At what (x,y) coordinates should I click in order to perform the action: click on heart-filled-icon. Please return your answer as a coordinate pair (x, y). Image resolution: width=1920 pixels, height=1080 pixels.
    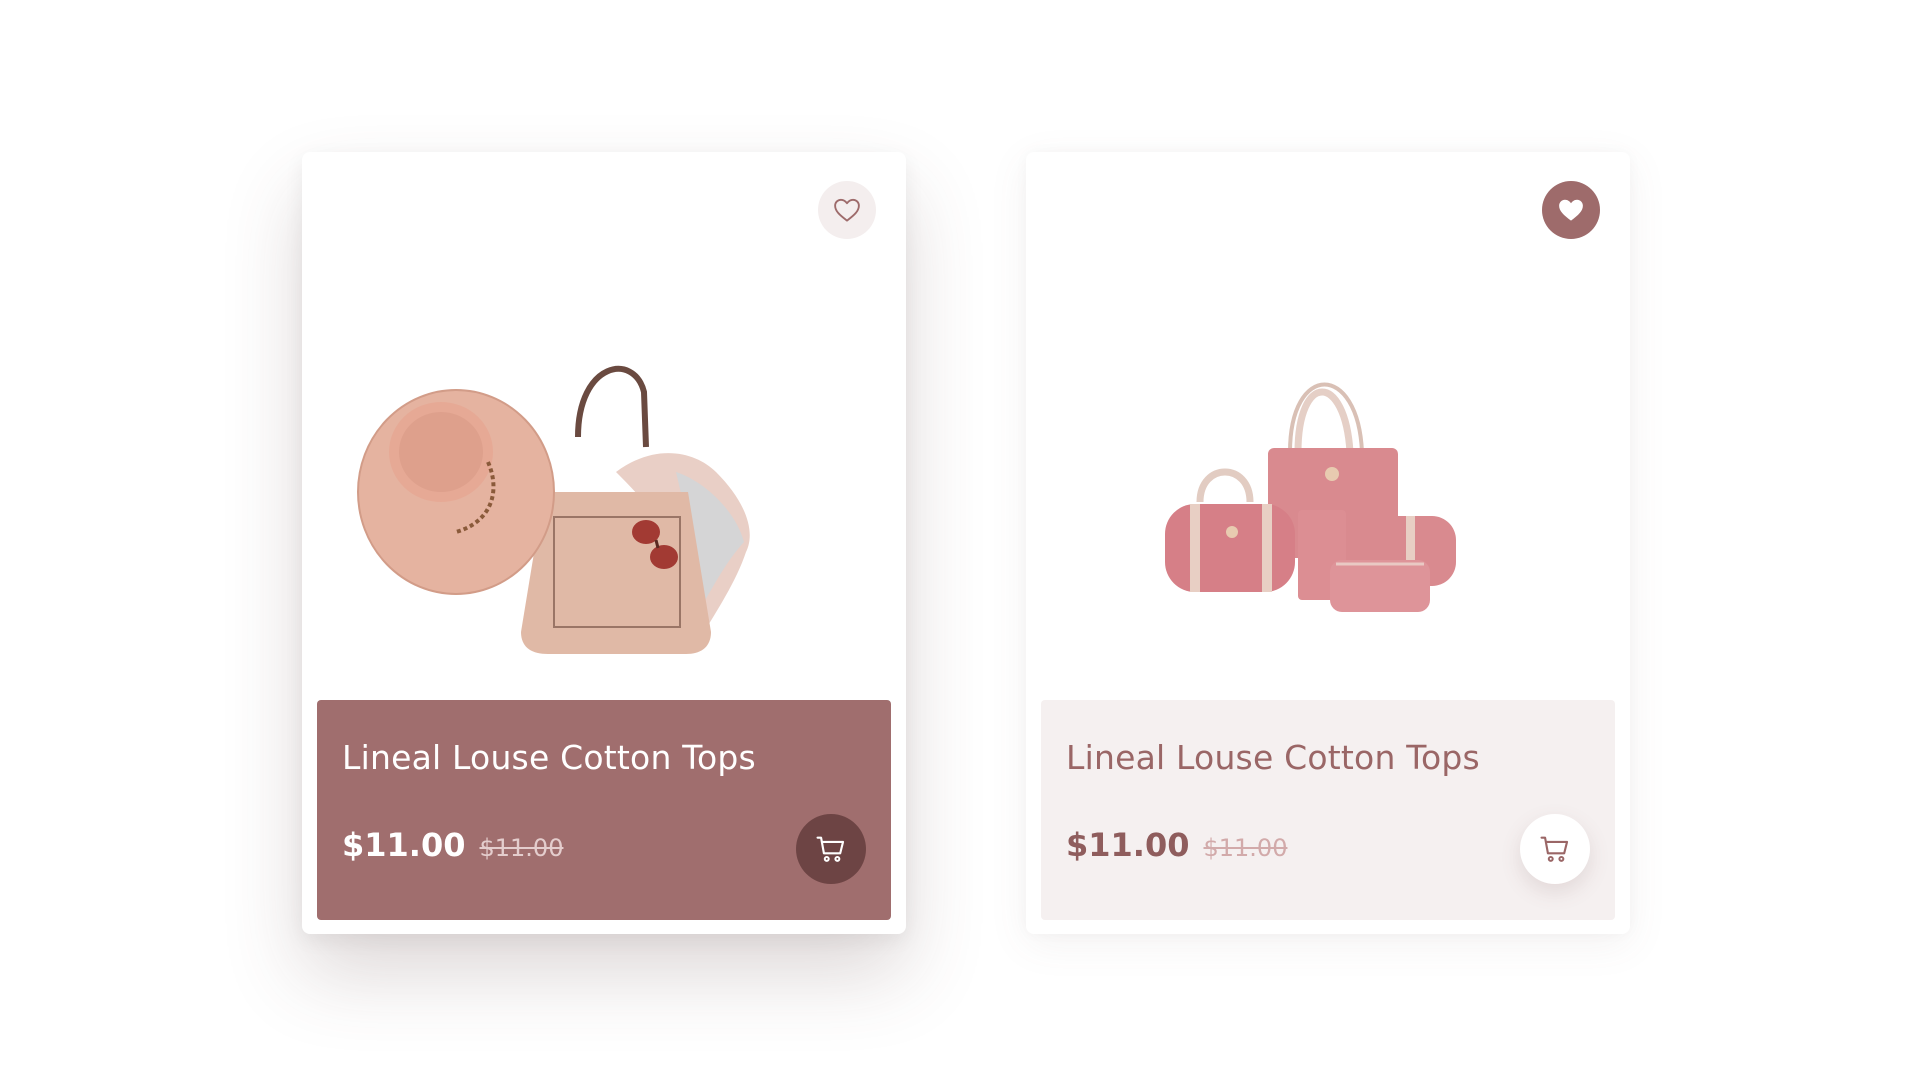
    Looking at the image, I should click on (1571, 210).